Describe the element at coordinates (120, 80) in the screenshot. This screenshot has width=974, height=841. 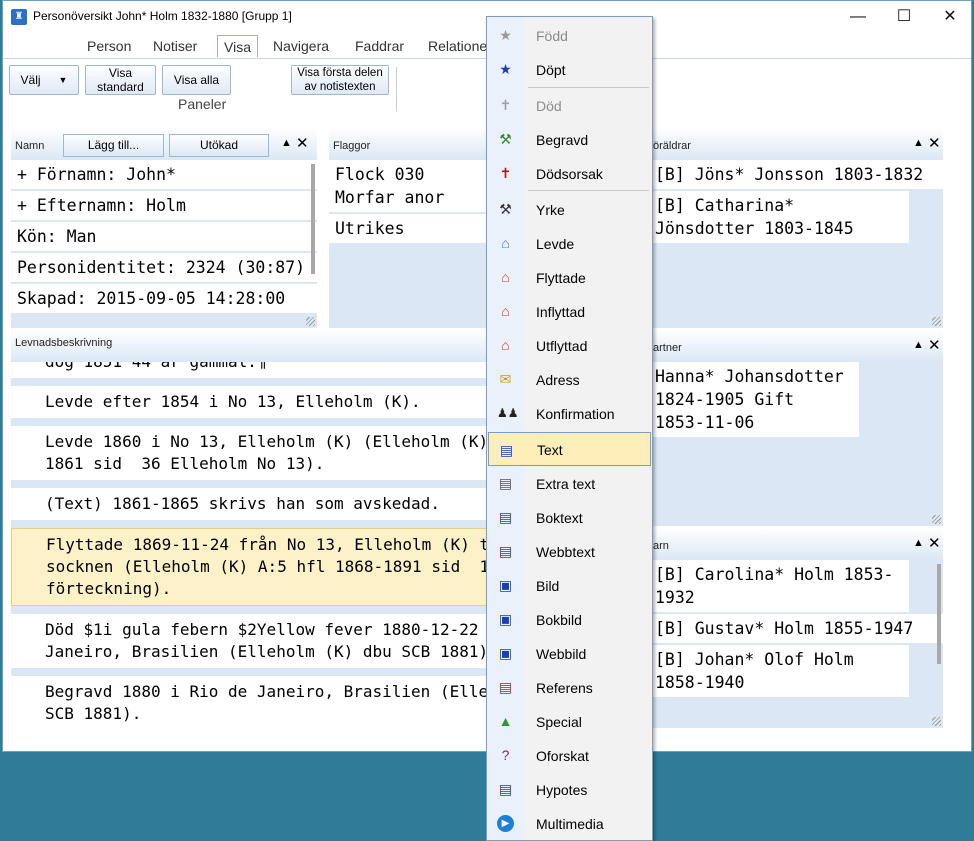
I see `show-standard-button: Visa standard` at that location.